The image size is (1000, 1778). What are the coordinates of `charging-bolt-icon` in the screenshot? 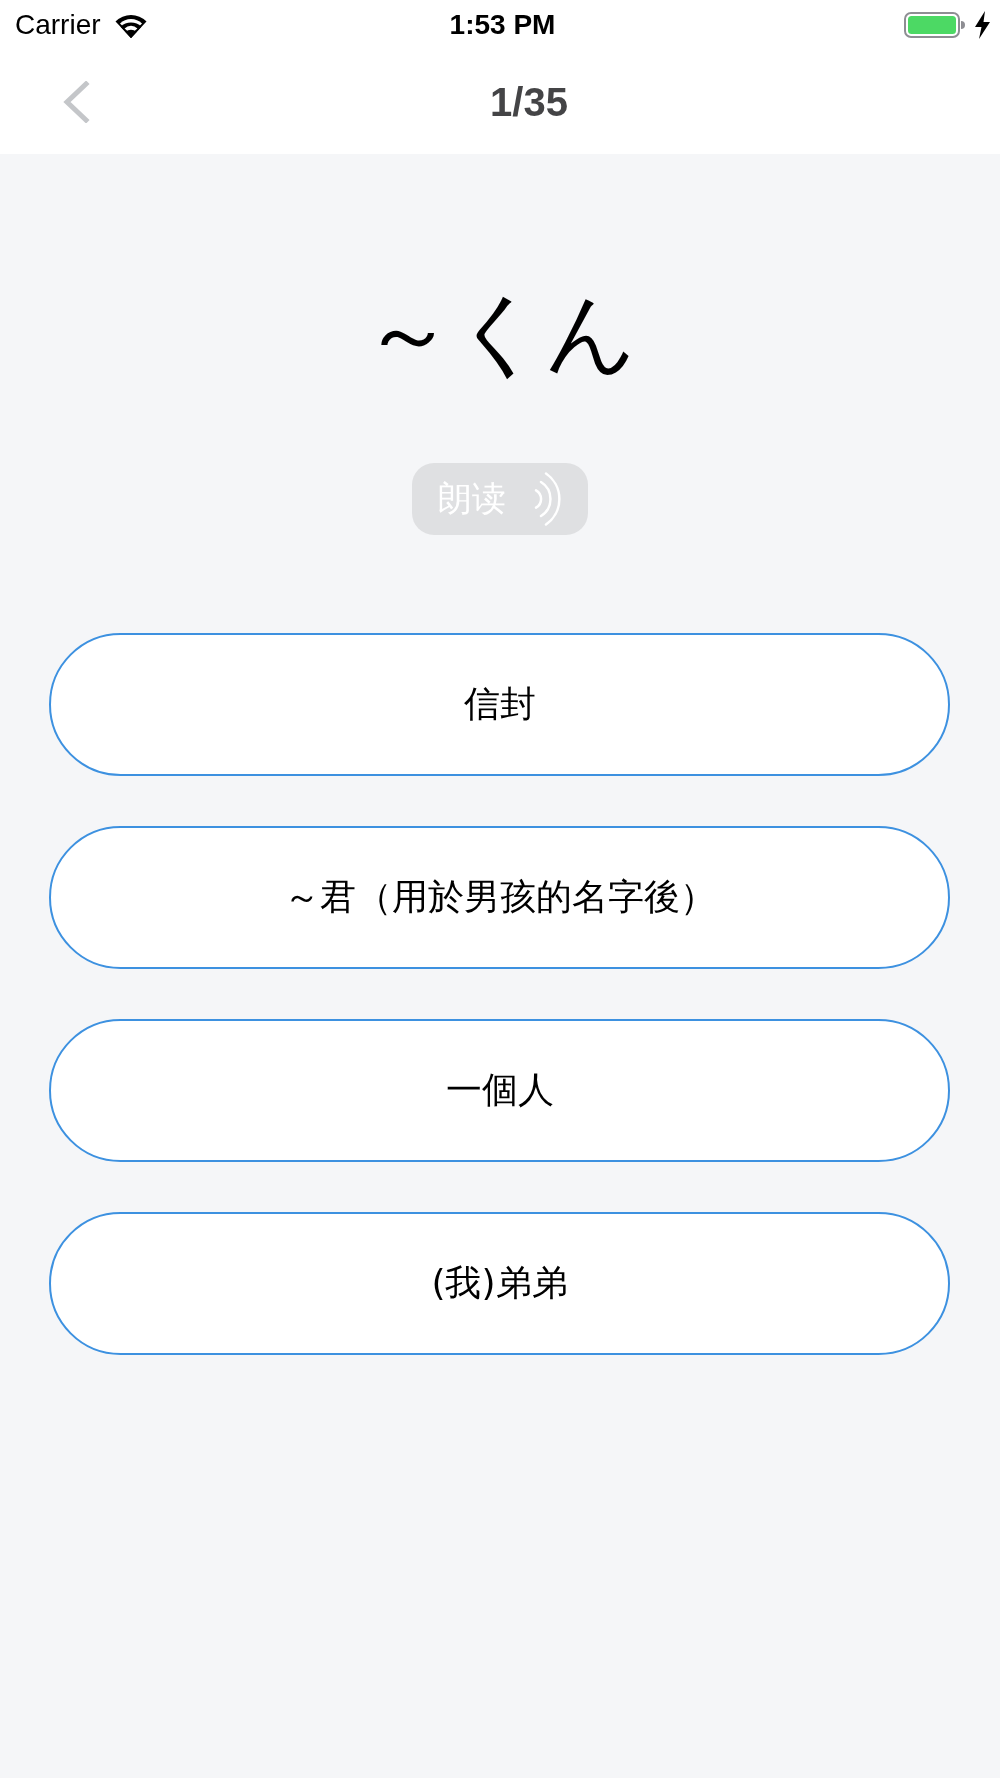 It's located at (982, 25).